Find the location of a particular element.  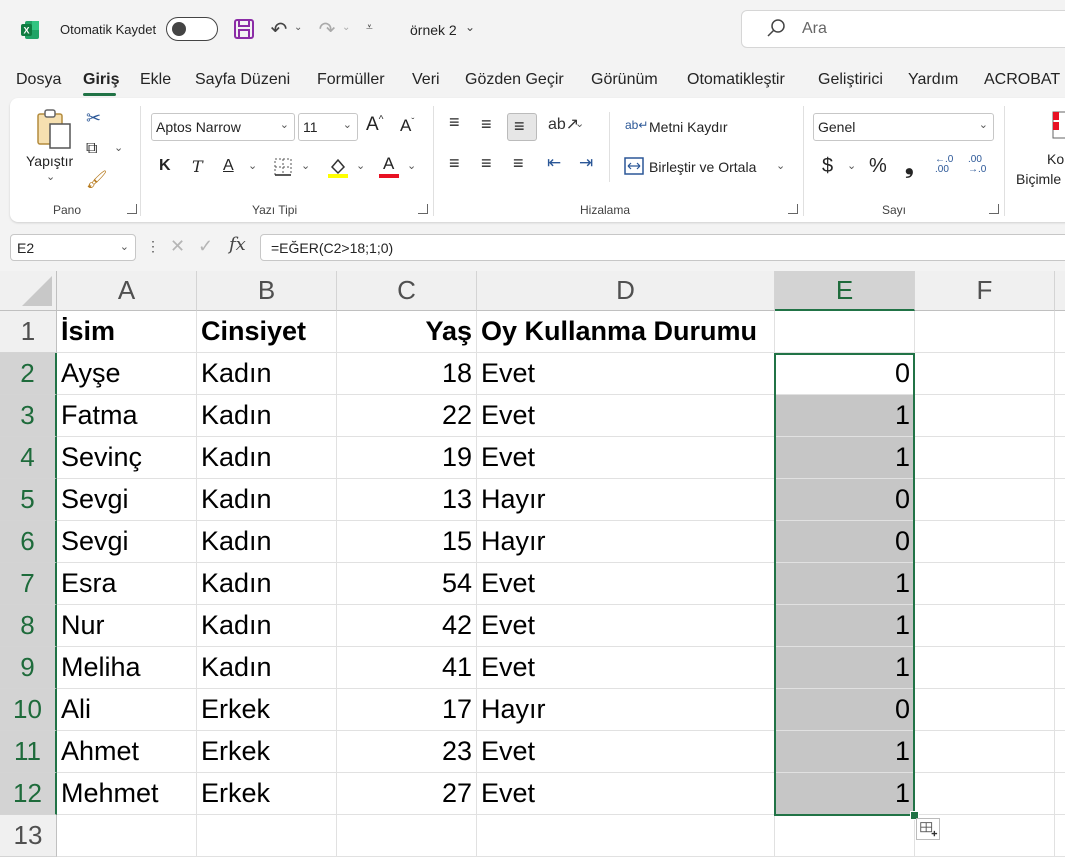

font-color-icon: A is located at coordinates (388, 164).